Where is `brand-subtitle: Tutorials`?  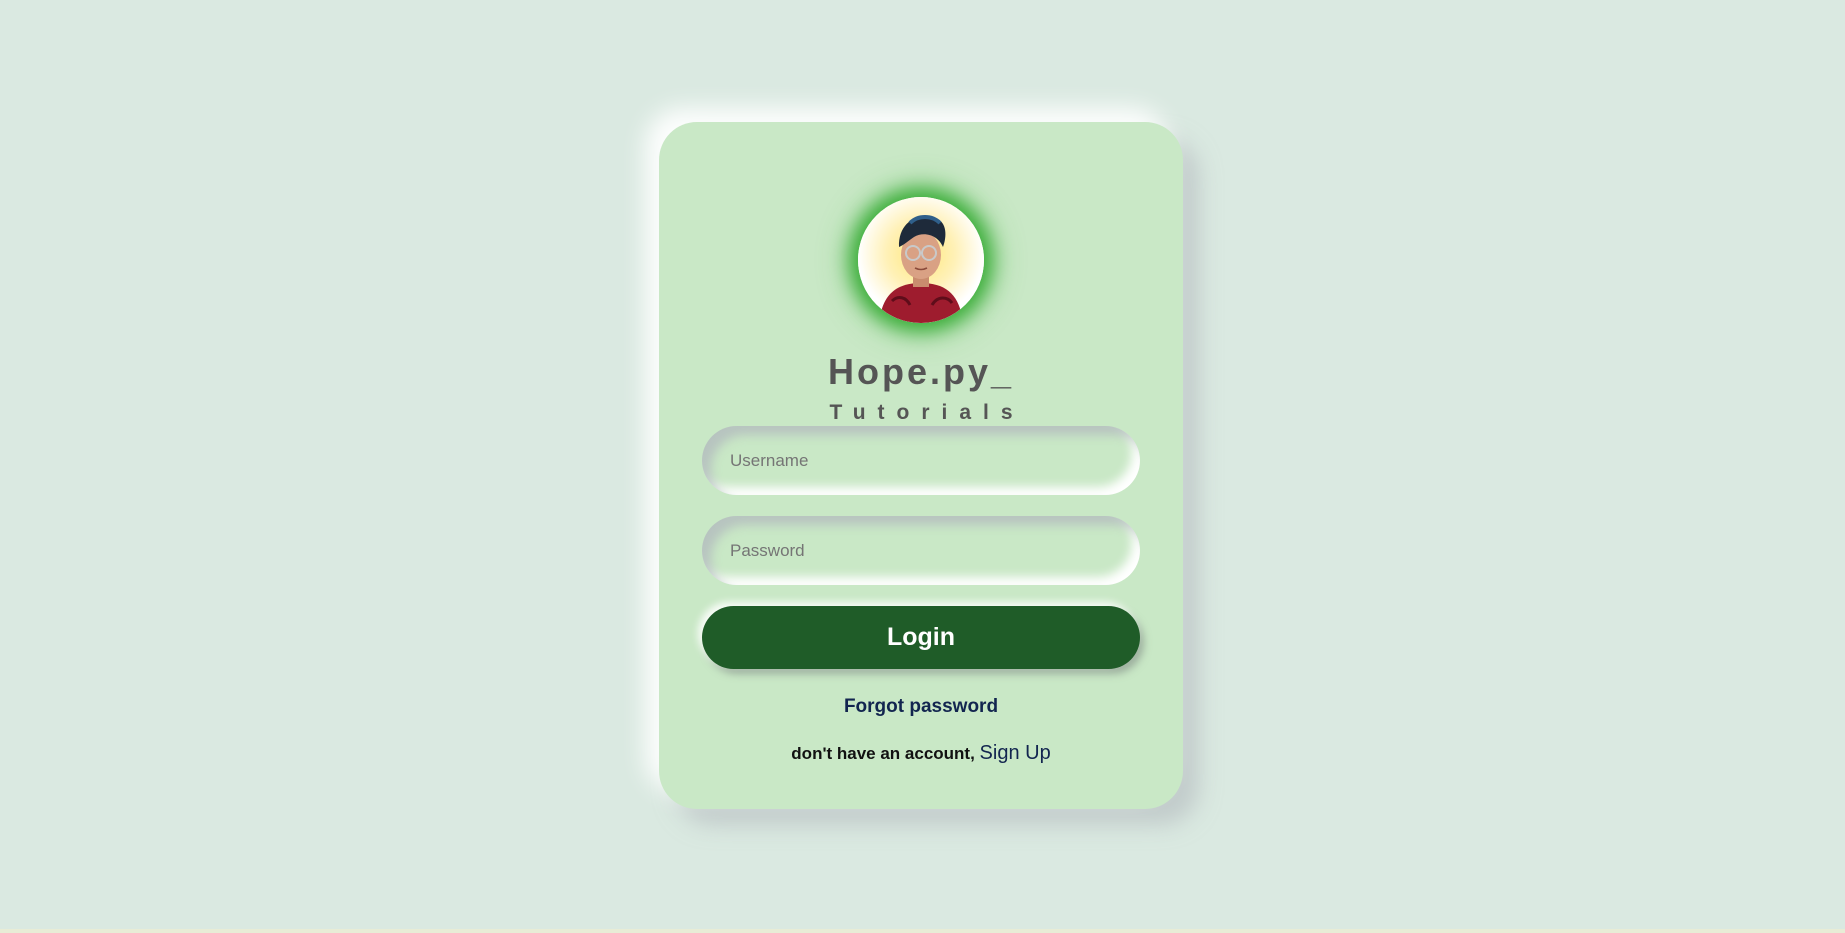 brand-subtitle: Tutorials is located at coordinates (927, 412).